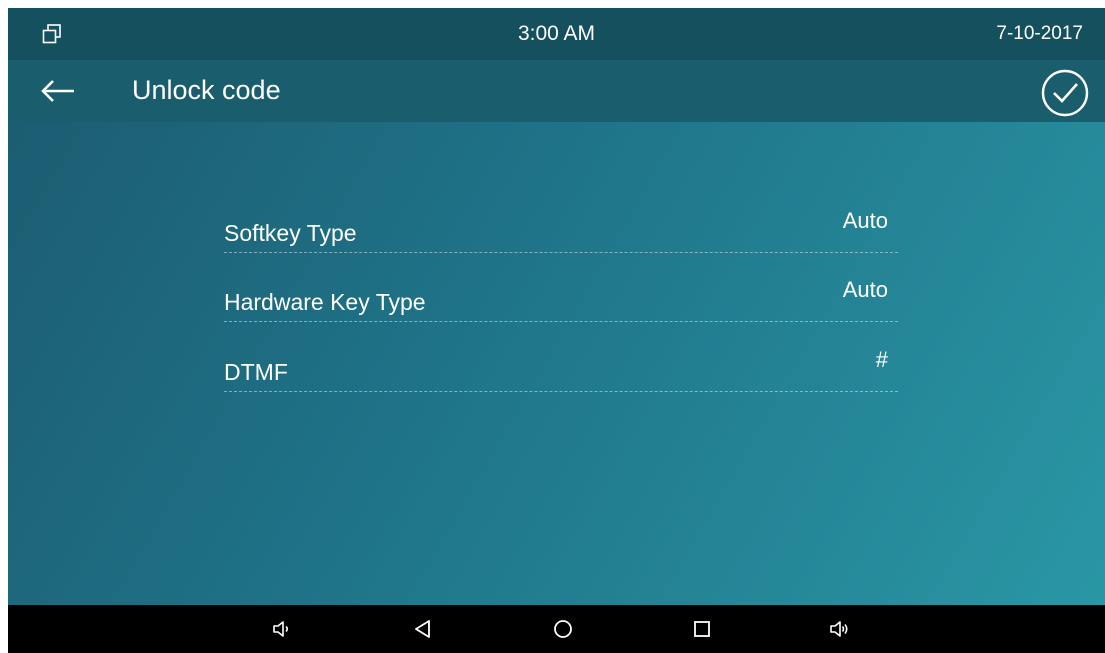  Describe the element at coordinates (881, 359) in the screenshot. I see `settings-row-value: #` at that location.